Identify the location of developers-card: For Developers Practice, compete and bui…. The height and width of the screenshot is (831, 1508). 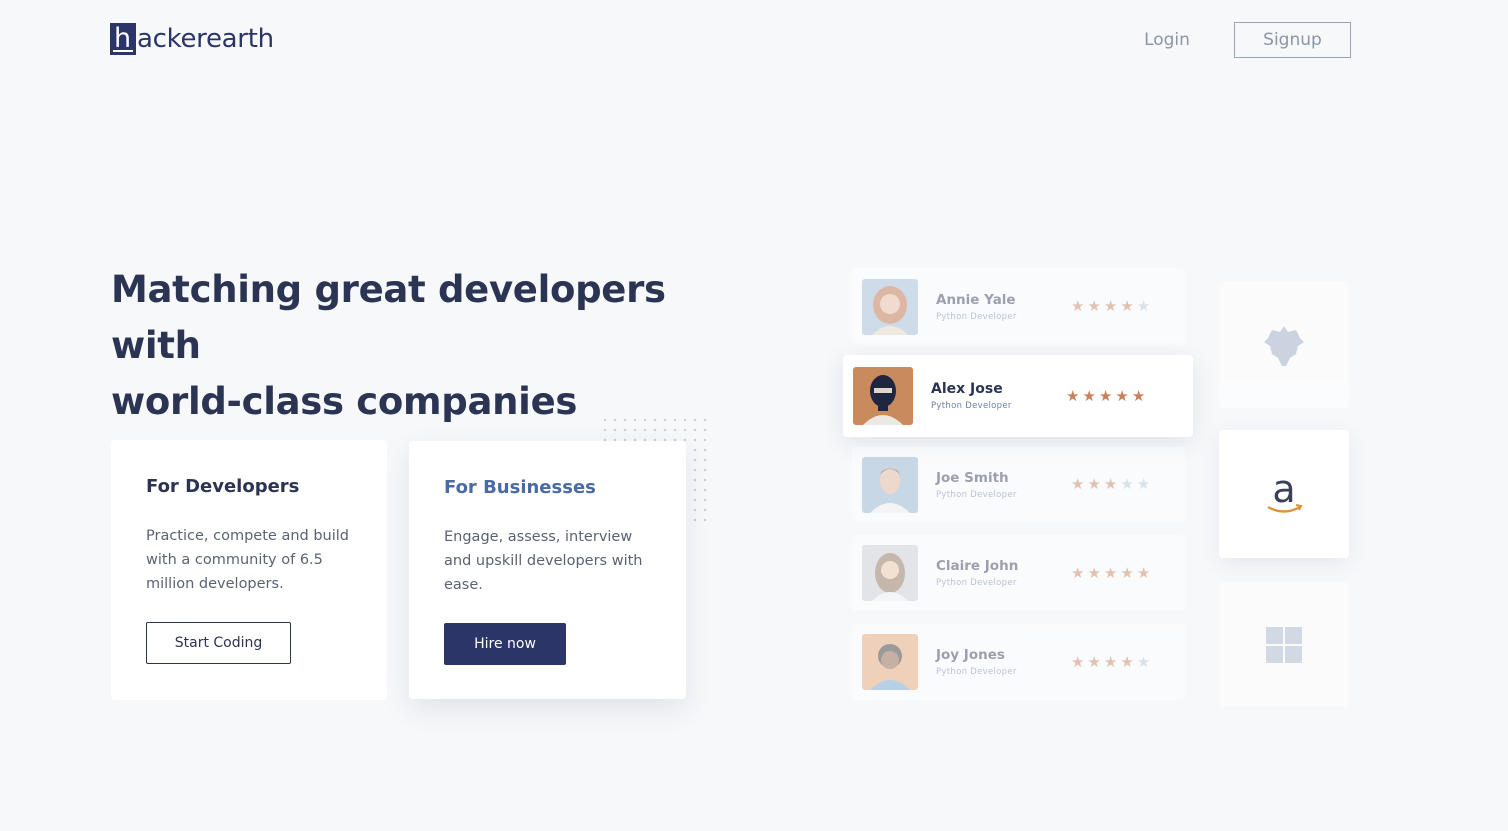
(249, 570).